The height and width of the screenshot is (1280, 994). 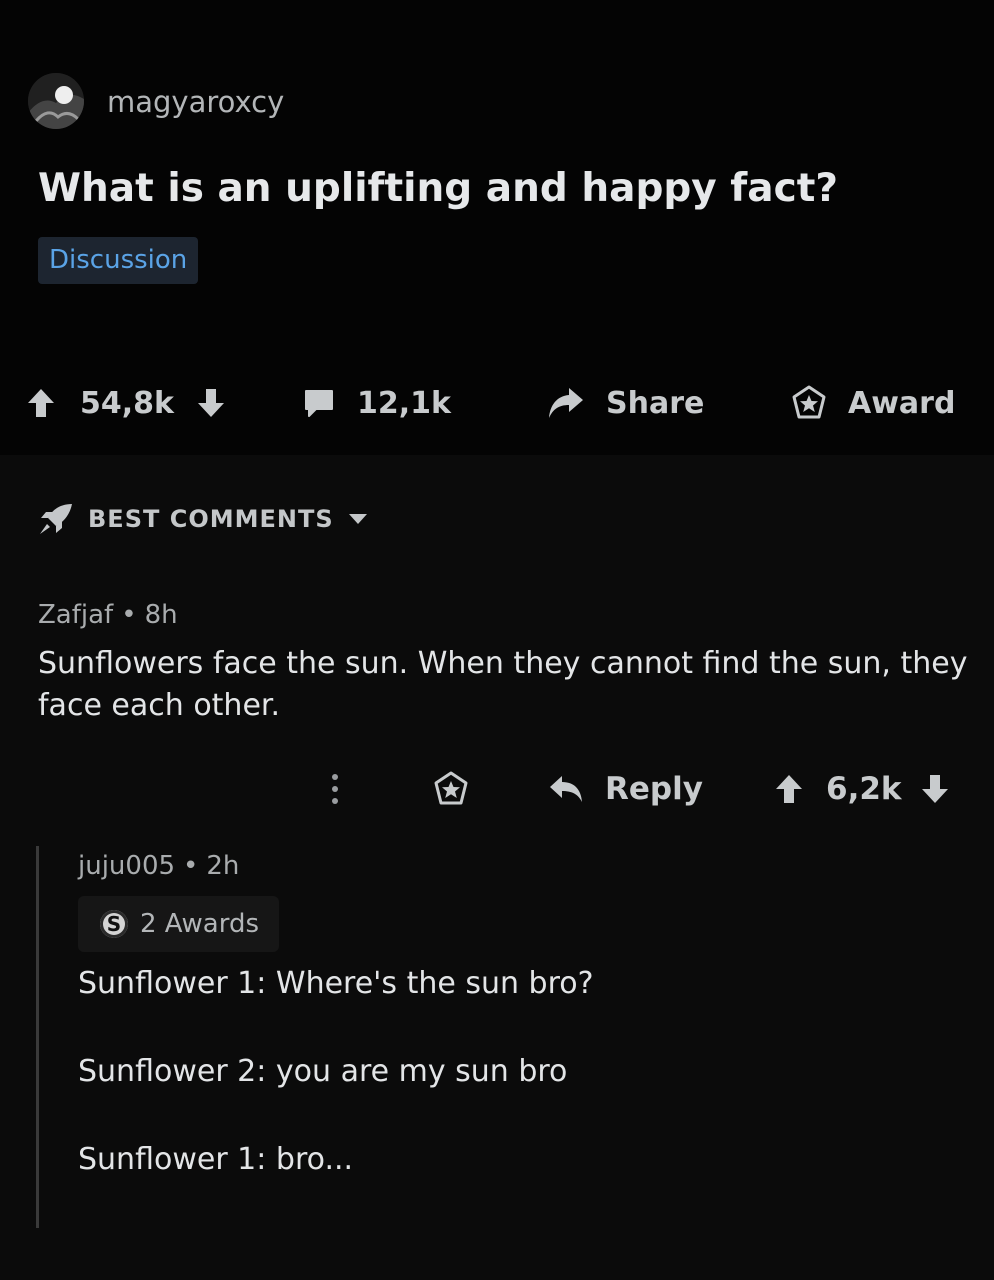 I want to click on reply-meta: juju005 • 2h, so click(x=158, y=866).